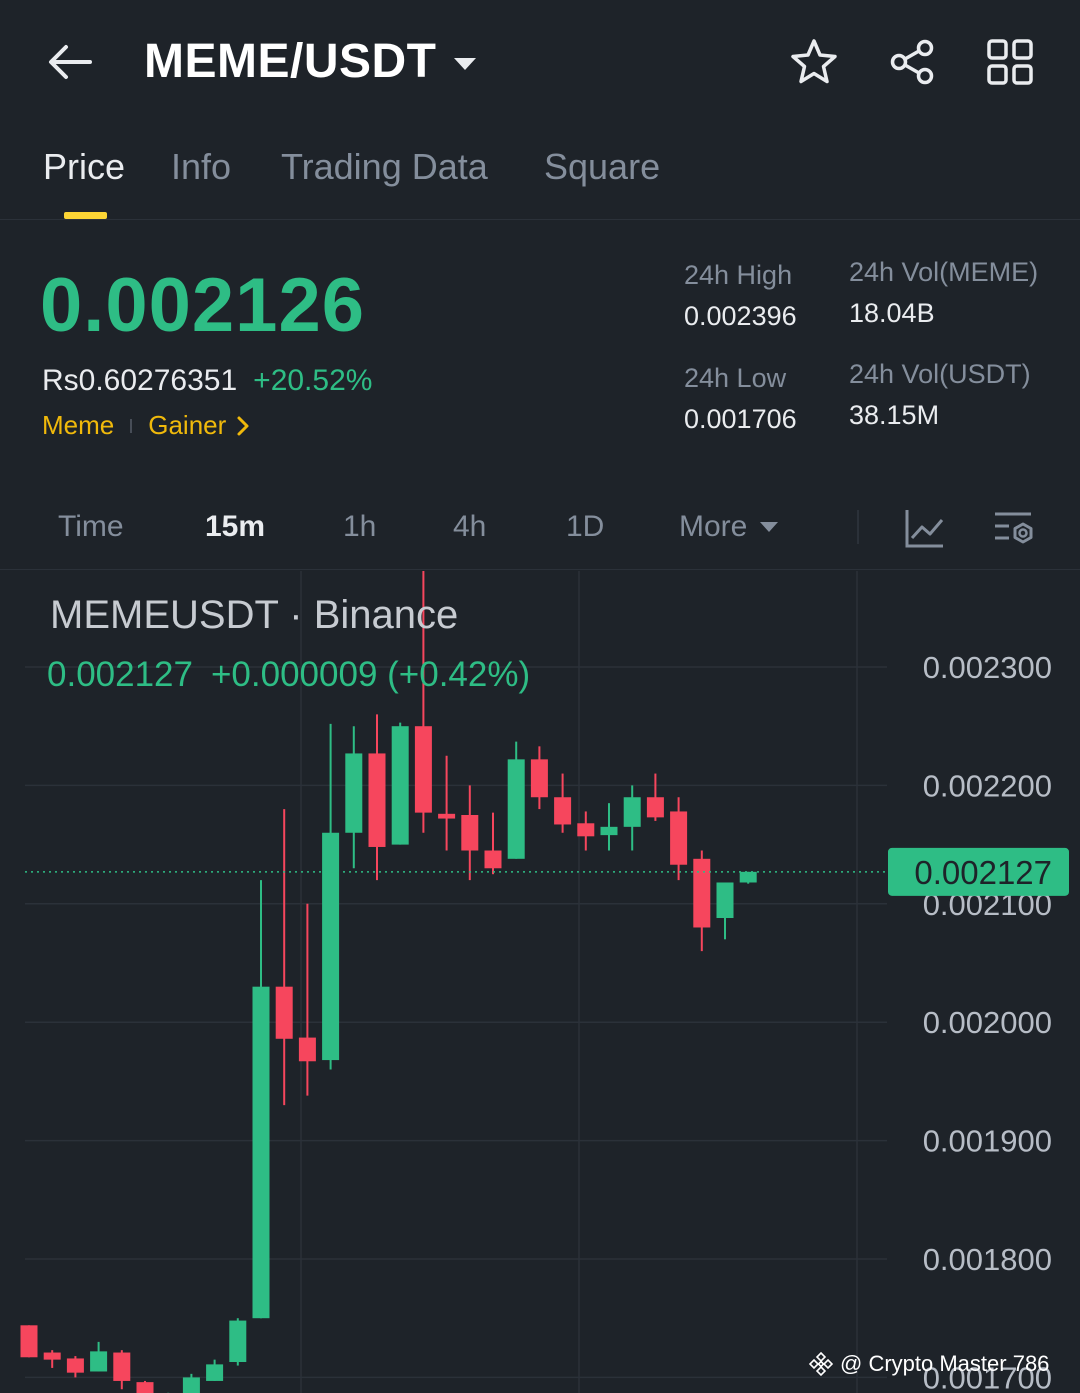 Image resolution: width=1080 pixels, height=1393 pixels. Describe the element at coordinates (821, 1364) in the screenshot. I see `binance-logo-icon` at that location.